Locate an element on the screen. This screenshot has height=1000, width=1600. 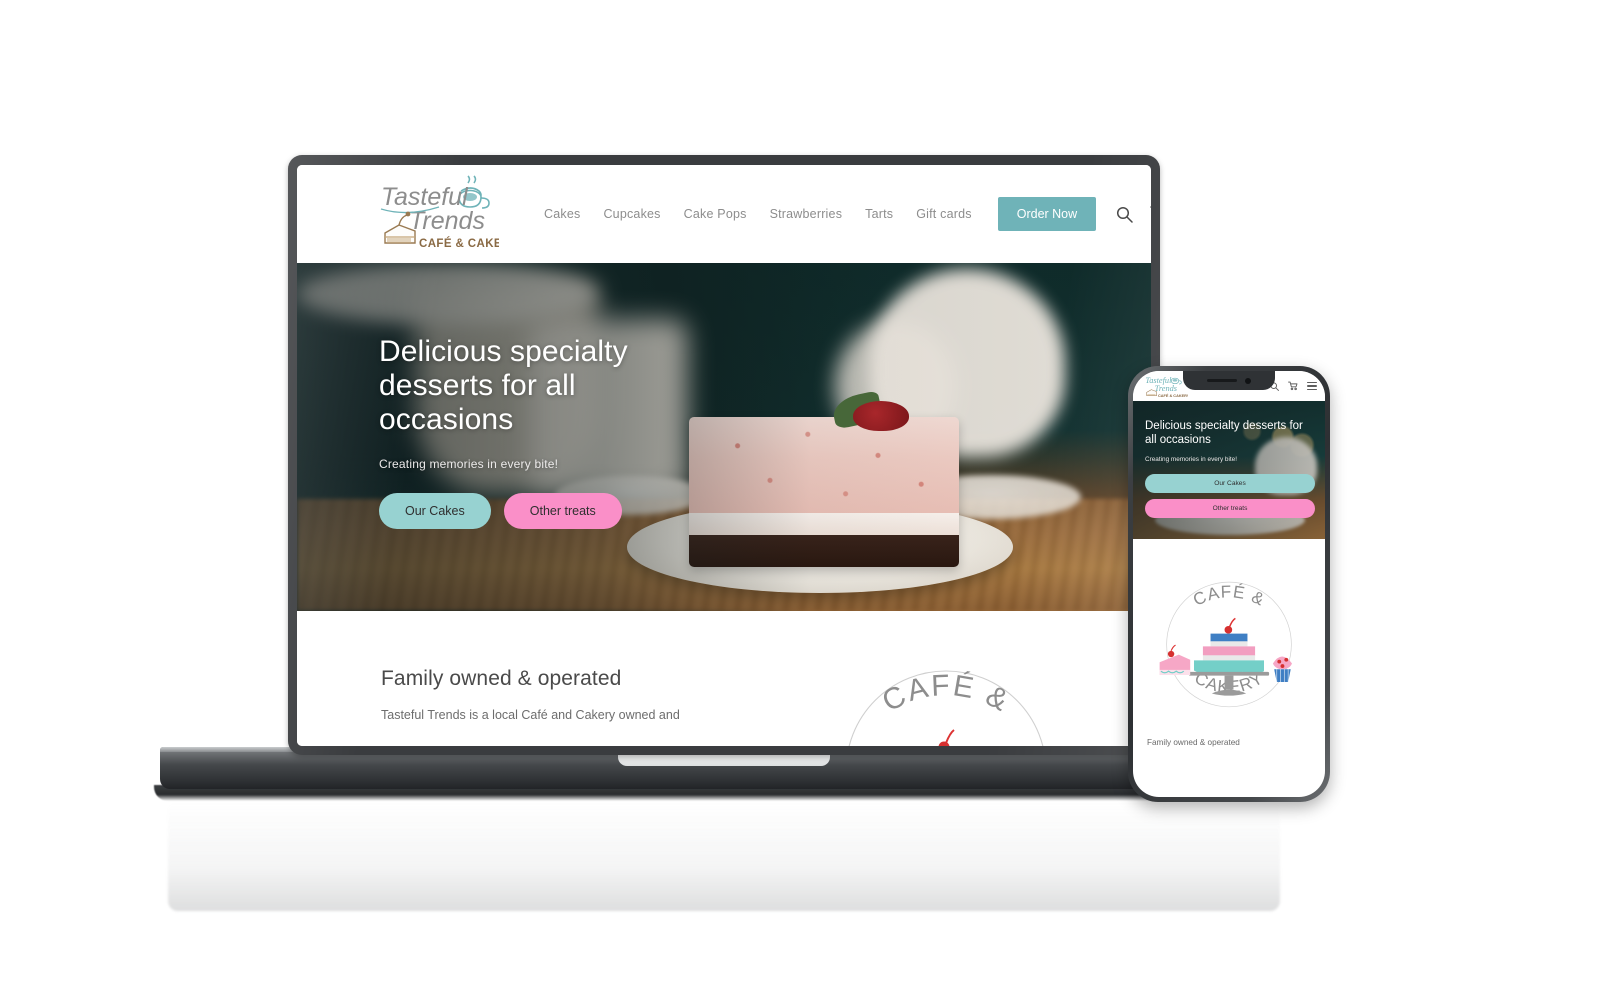
mobile-hero-button-group: Our Cakes Other treats is located at coordinates (1230, 495).